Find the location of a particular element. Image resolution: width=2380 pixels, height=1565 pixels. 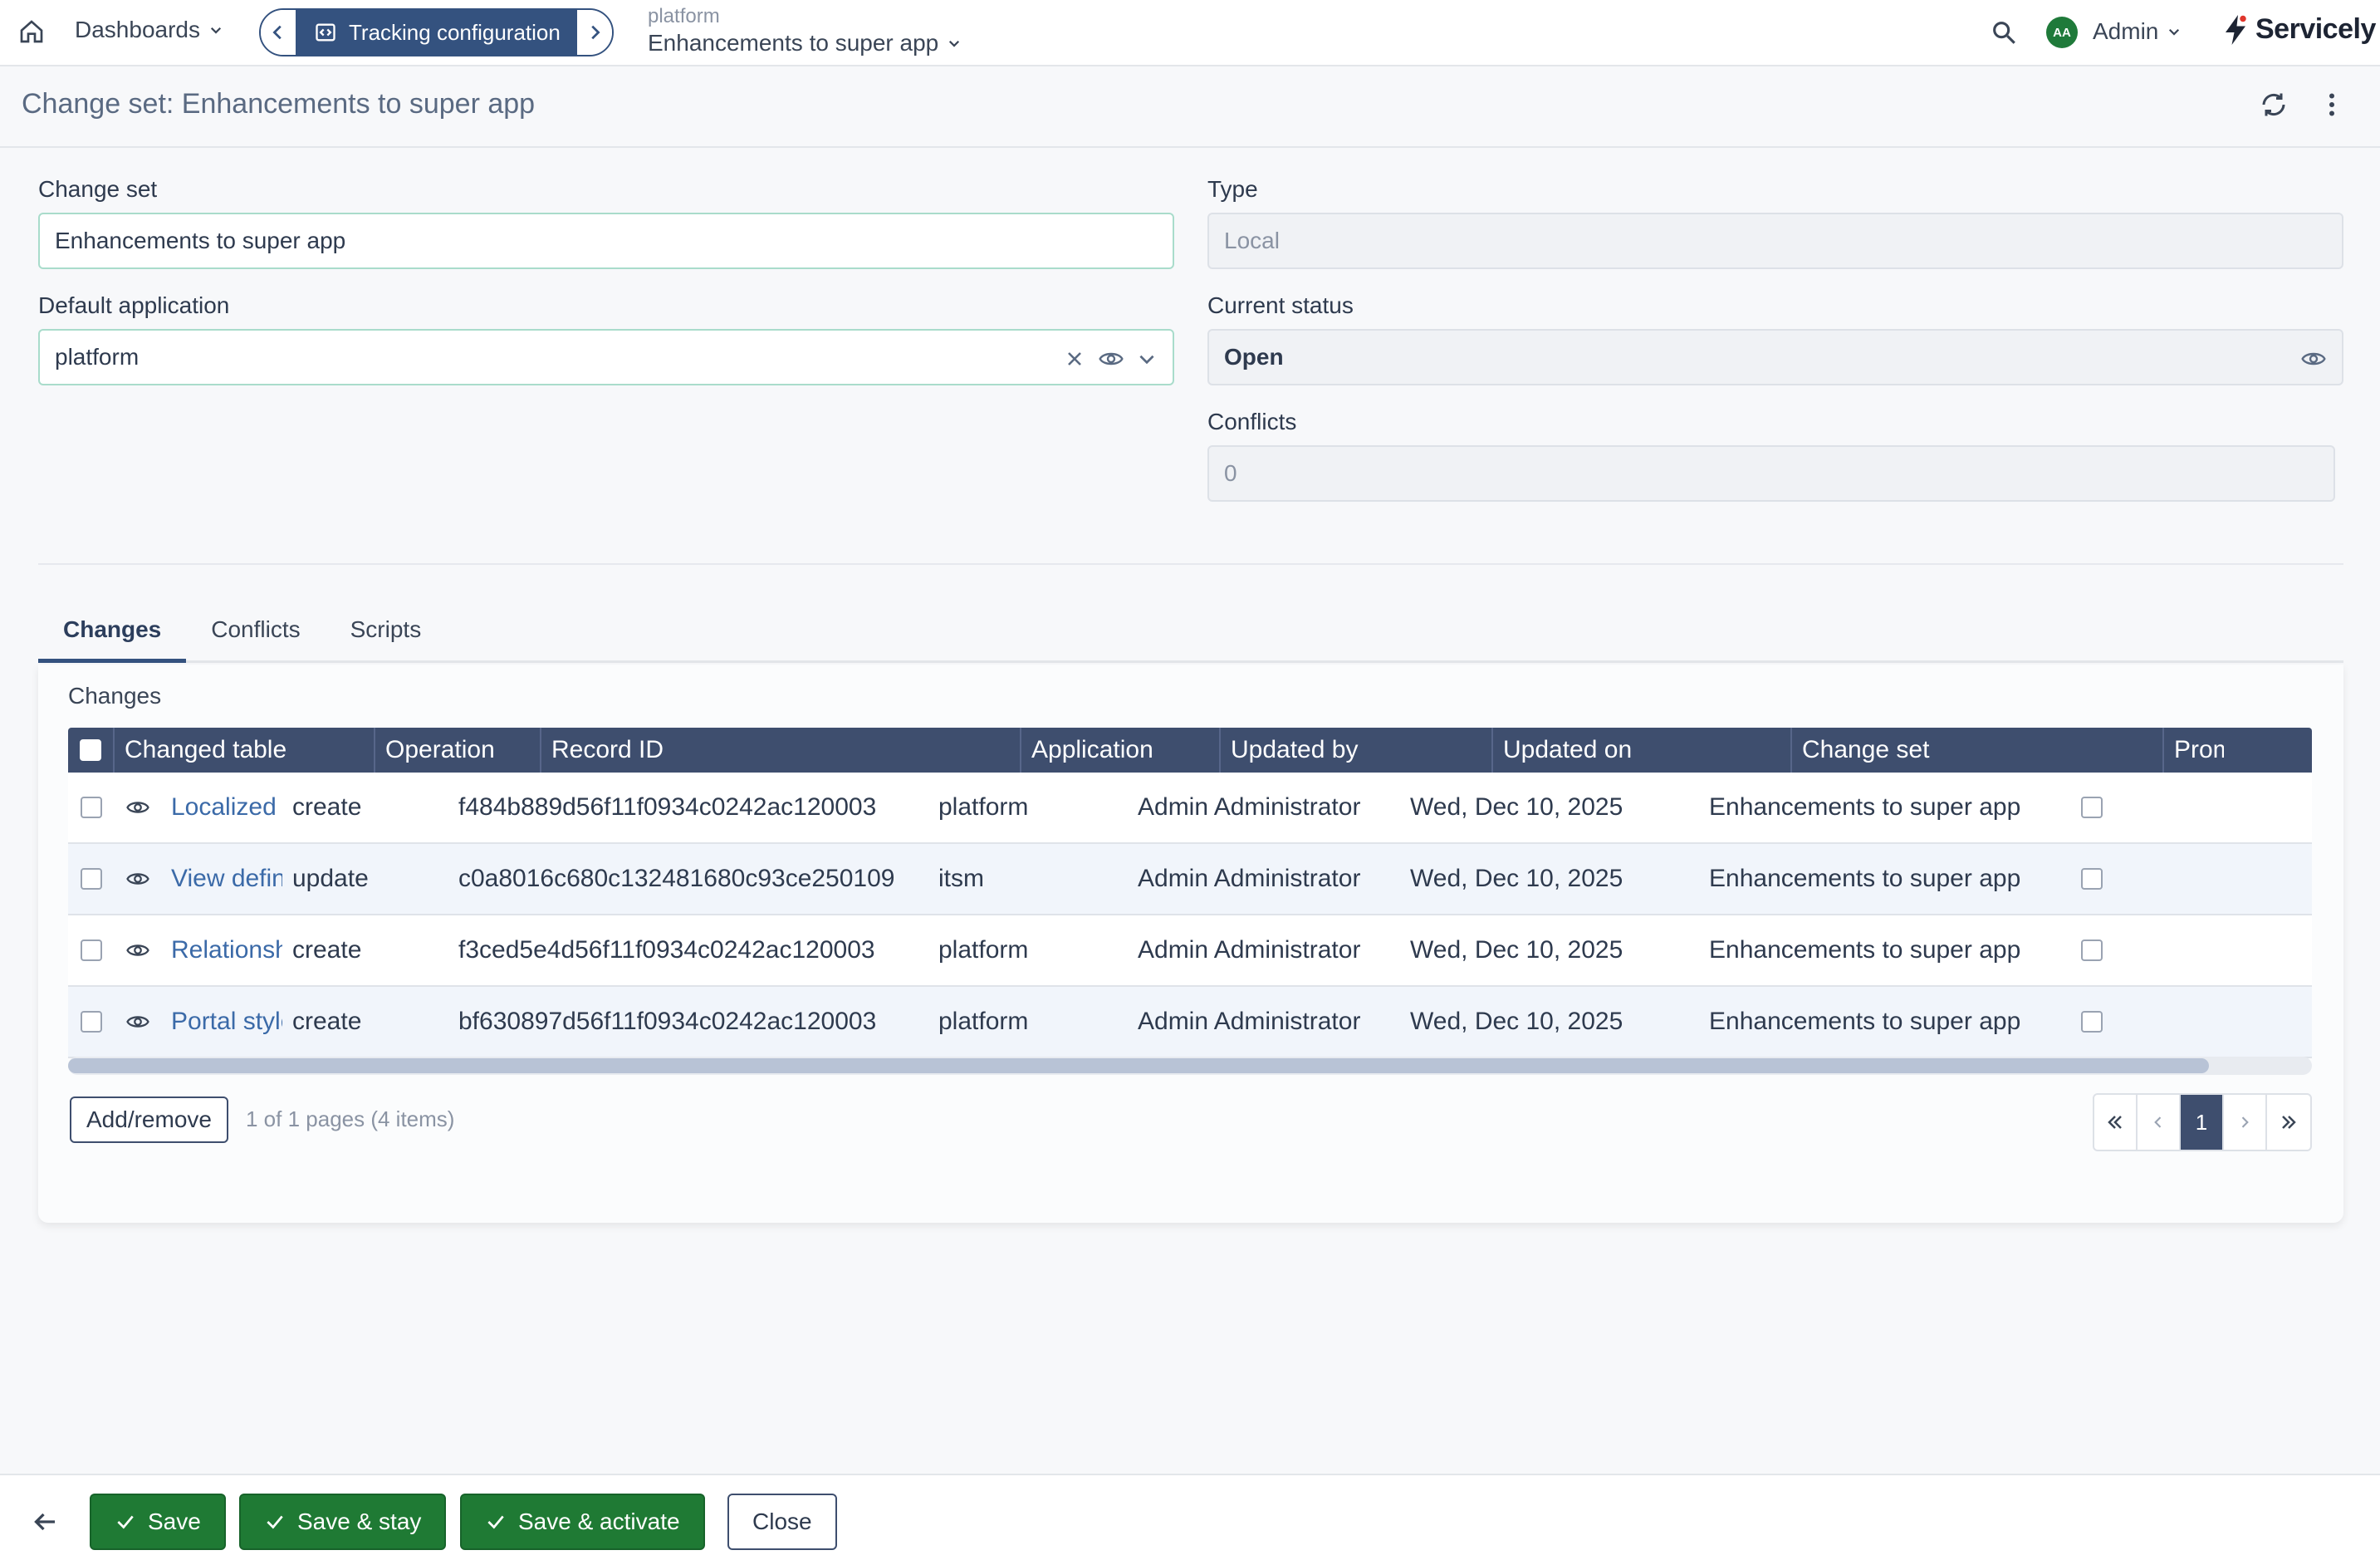

select-all-cell is located at coordinates (91, 750).